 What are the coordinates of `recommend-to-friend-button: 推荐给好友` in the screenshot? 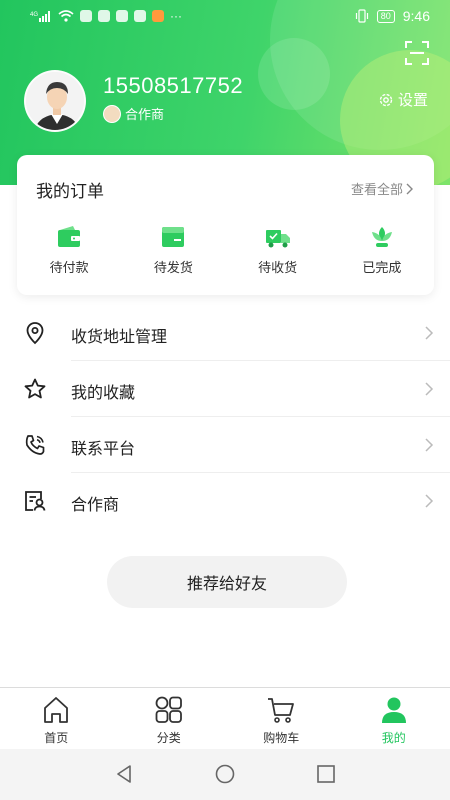 It's located at (227, 582).